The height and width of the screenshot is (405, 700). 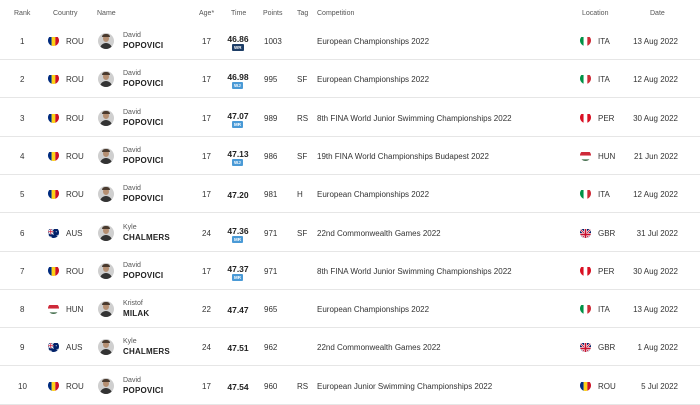 I want to click on hungary-flag-icon, so click(x=585, y=155).